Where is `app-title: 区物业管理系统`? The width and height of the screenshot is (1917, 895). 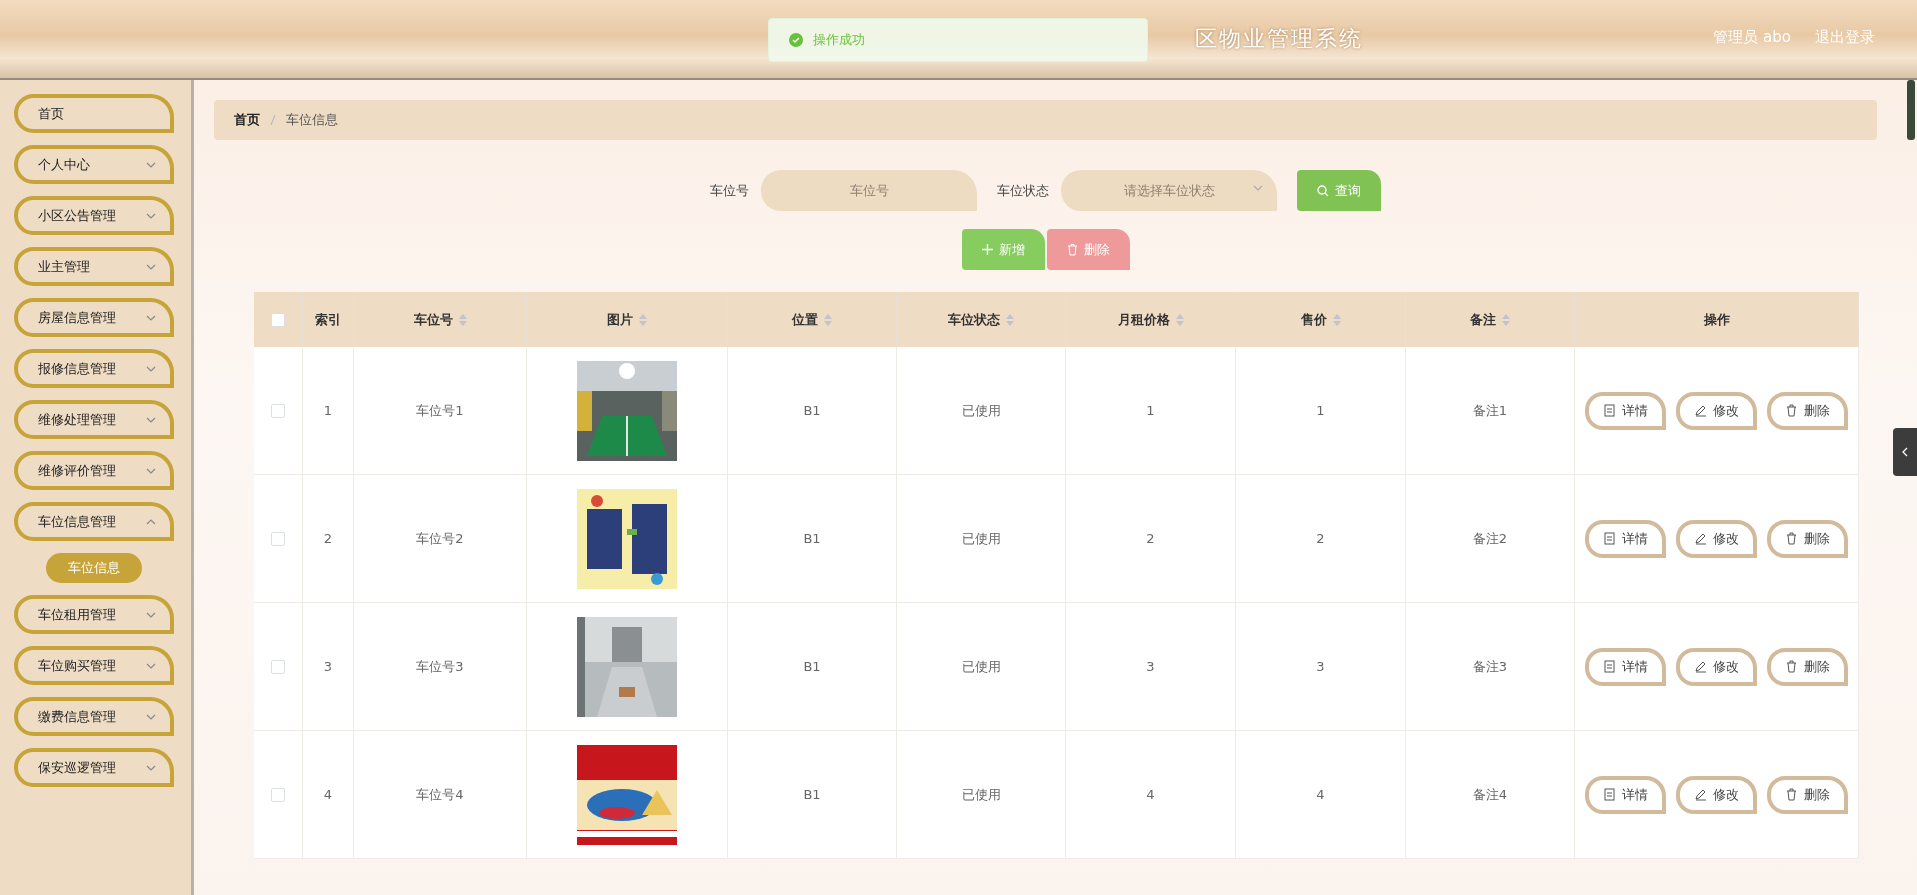
app-title: 区物业管理系统 is located at coordinates (1278, 39).